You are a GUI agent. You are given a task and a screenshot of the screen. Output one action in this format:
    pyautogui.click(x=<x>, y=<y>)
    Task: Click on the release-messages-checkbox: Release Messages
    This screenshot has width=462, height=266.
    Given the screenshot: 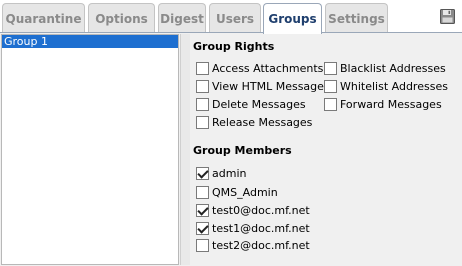 What is the action you would take?
    pyautogui.click(x=254, y=122)
    